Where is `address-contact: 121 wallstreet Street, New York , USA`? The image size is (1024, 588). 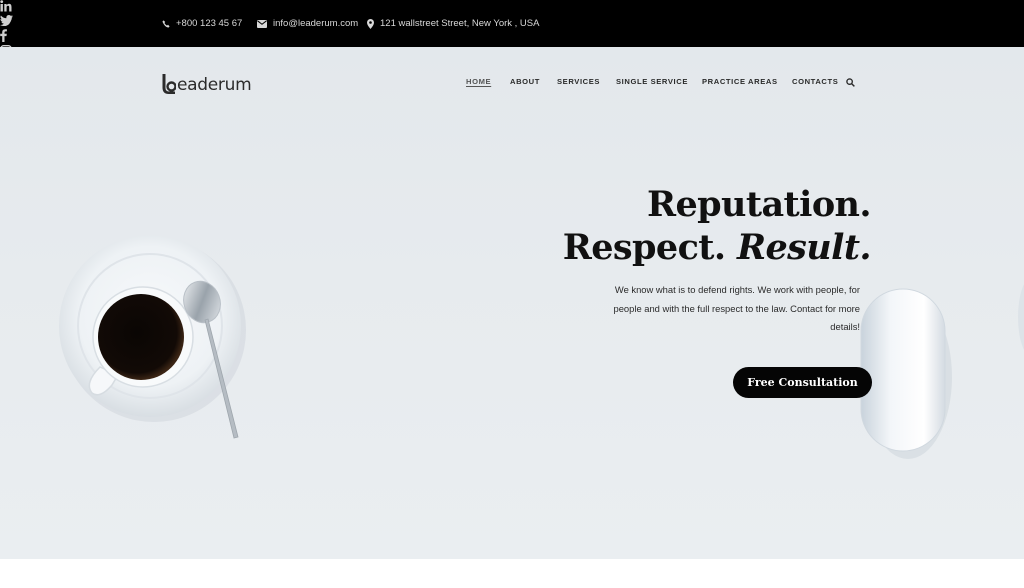 address-contact: 121 wallstreet Street, New York , USA is located at coordinates (453, 23).